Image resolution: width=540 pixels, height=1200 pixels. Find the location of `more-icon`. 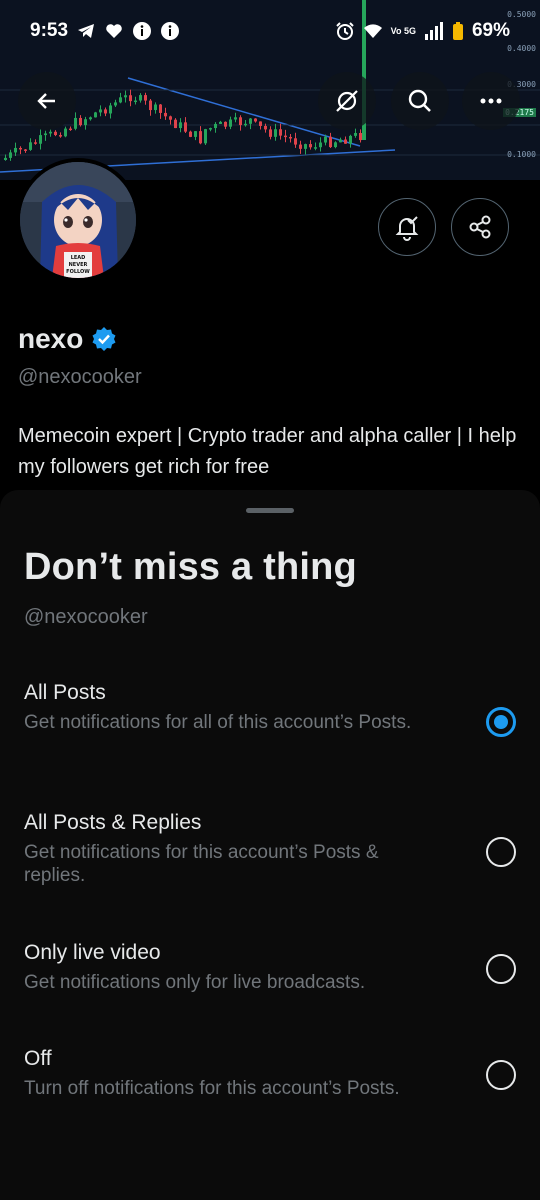

more-icon is located at coordinates (491, 101).